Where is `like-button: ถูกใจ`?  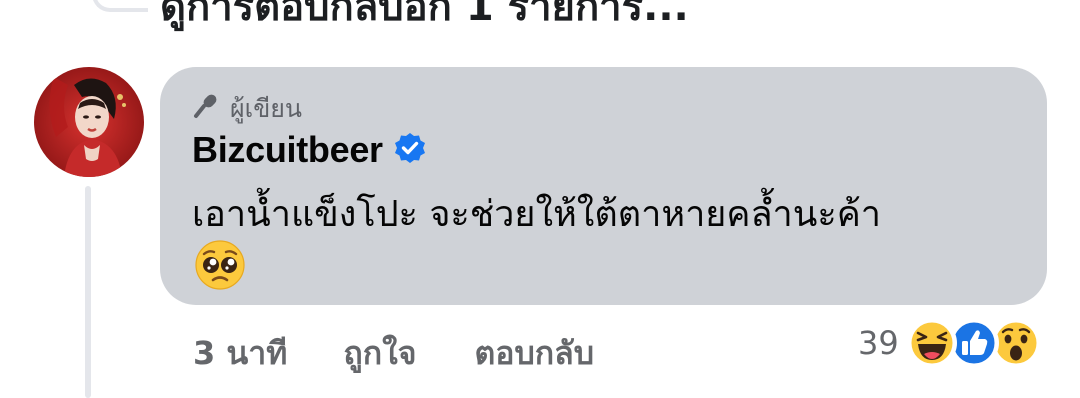
like-button: ถูกใจ is located at coordinates (379, 353).